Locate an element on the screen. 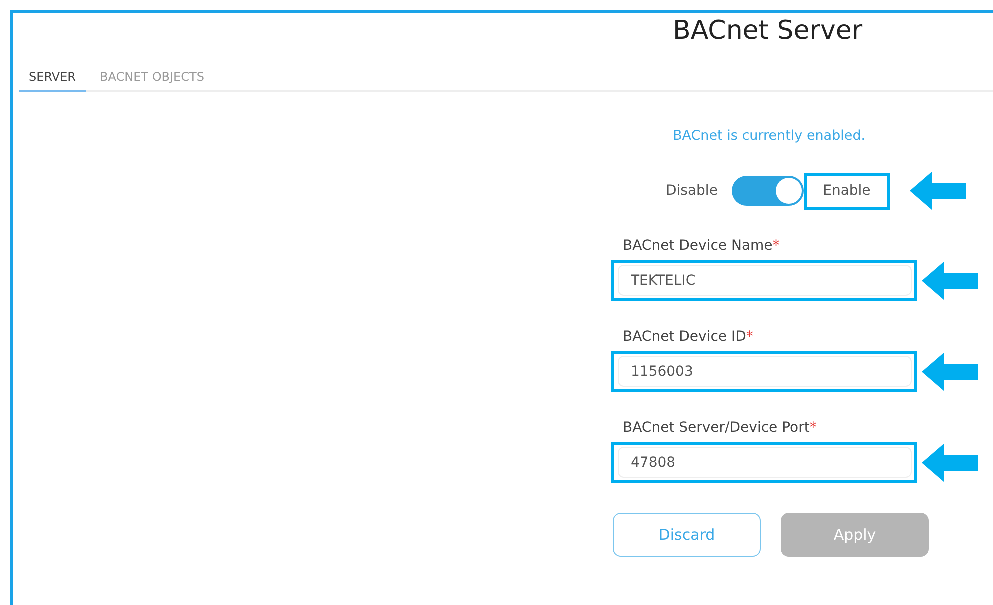 The image size is (993, 605). page-title: BACnet Server is located at coordinates (768, 31).